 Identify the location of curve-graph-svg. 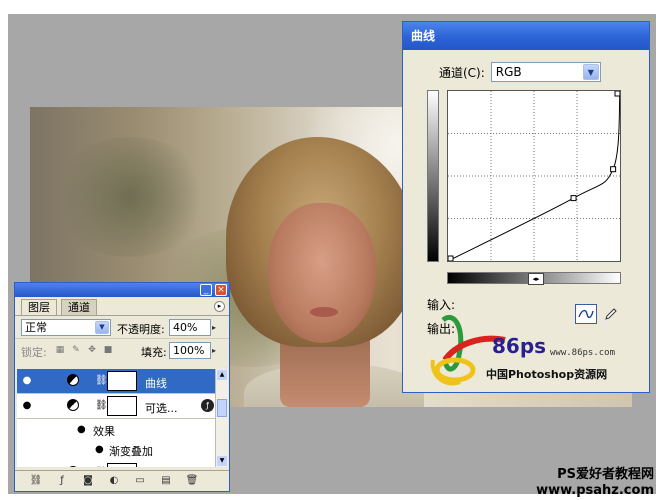
(534, 176).